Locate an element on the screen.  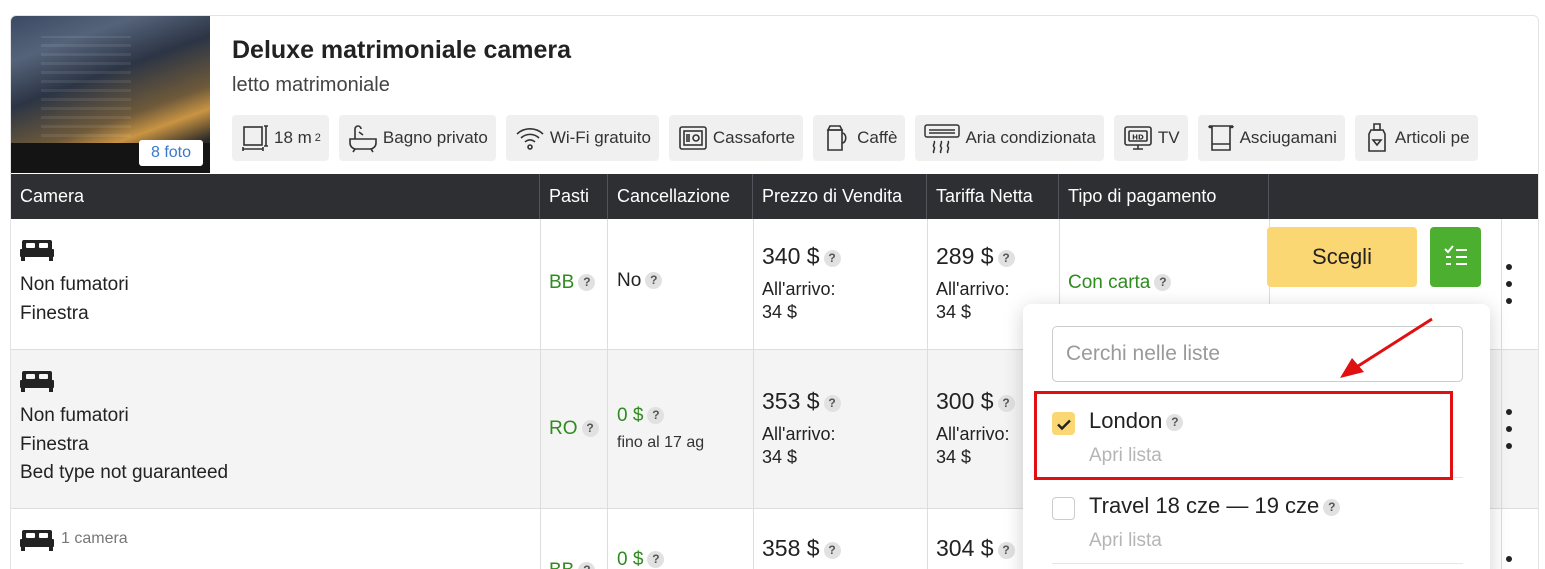
amenity-coffee: Caffè is located at coordinates (859, 138).